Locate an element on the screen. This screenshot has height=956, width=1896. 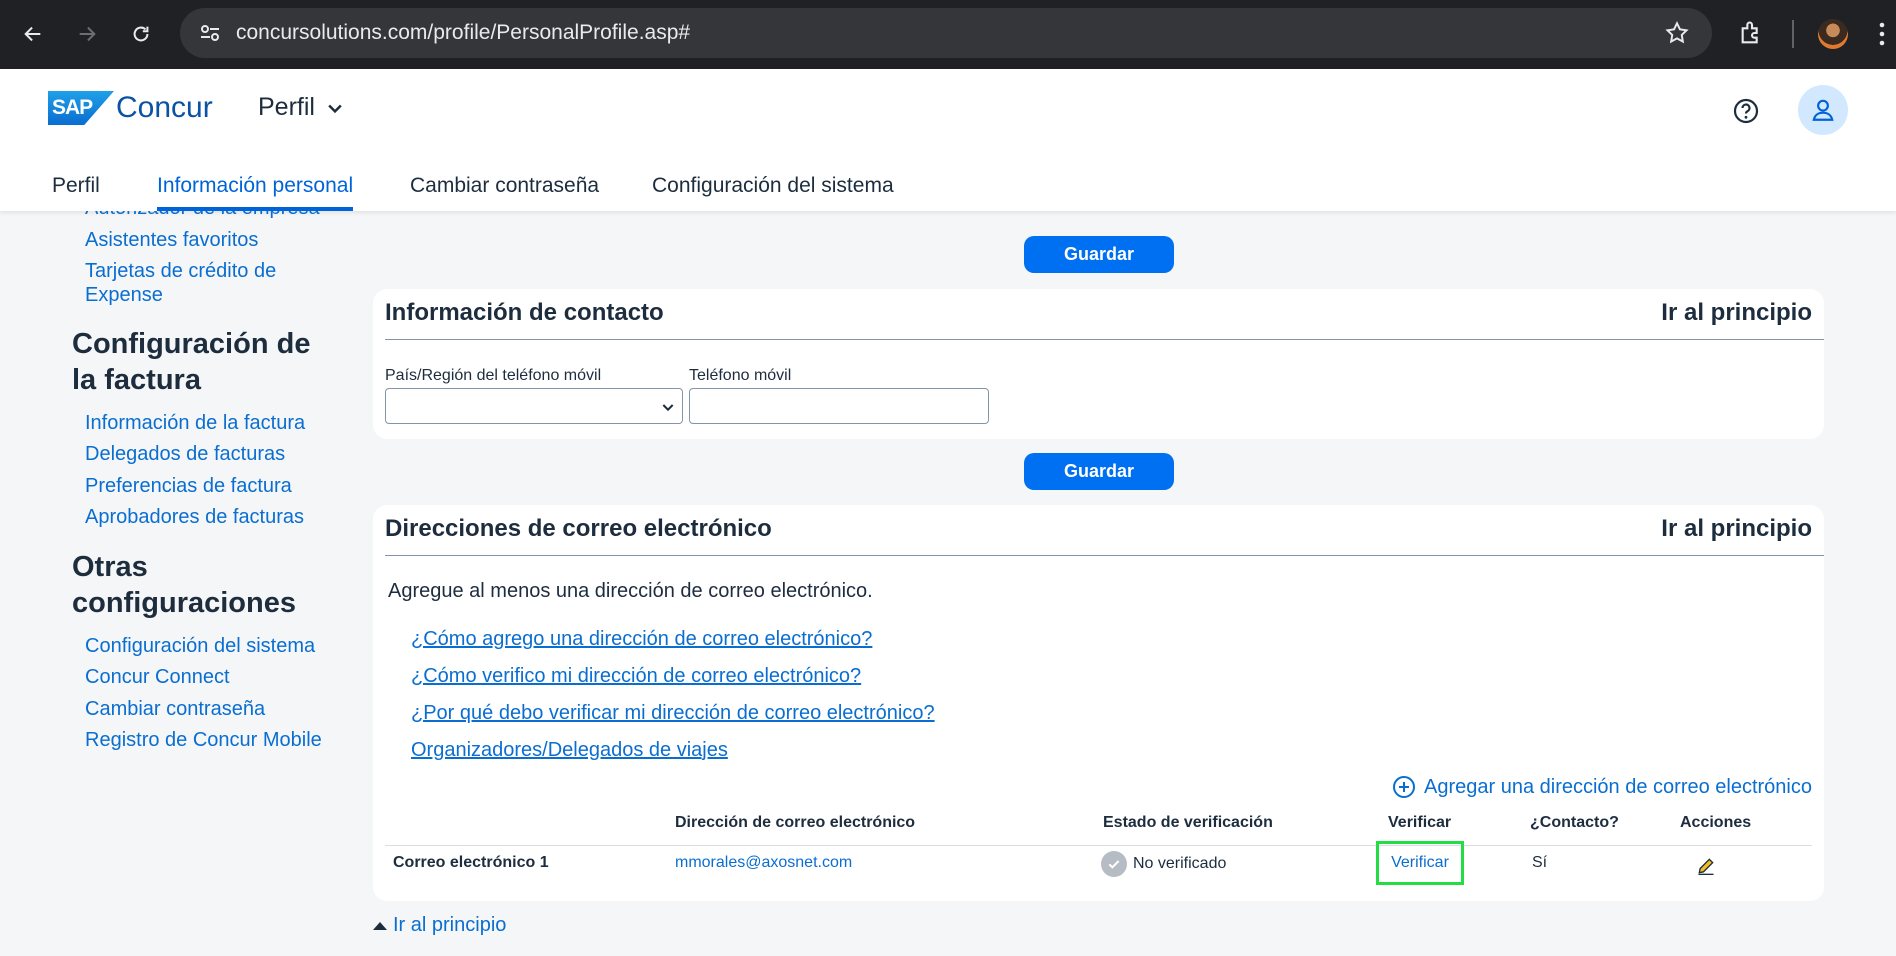
sidebar-heading-otras-2: configuraciones is located at coordinates (184, 603).